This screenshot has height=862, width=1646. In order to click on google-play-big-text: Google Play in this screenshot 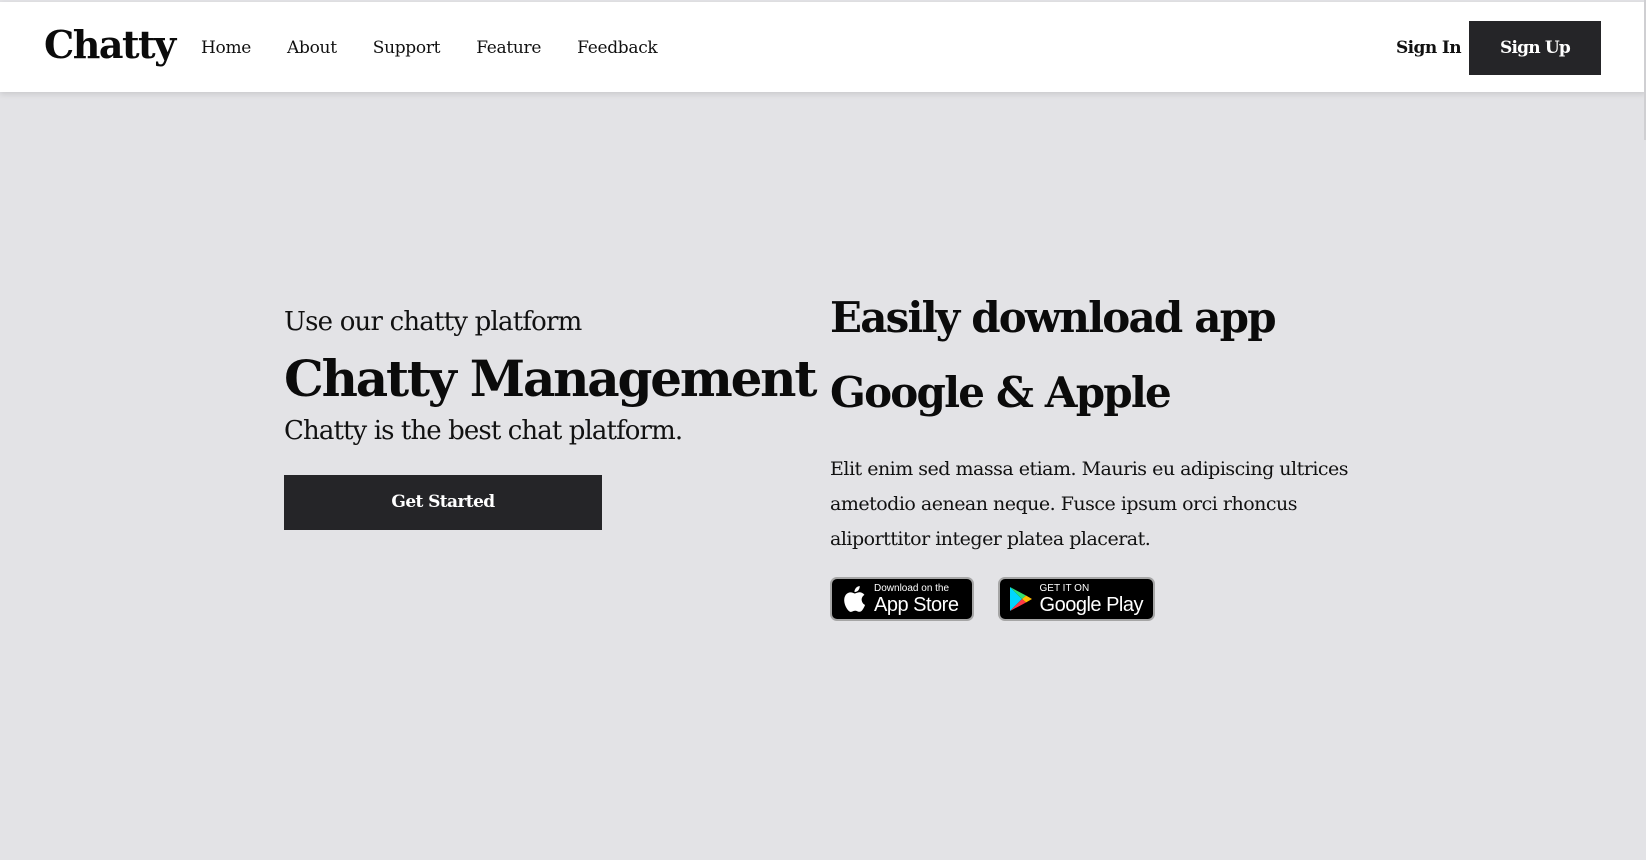, I will do `click(1091, 604)`.